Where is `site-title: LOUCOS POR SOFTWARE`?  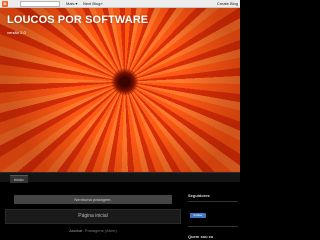
site-title: LOUCOS POR SOFTWARE is located at coordinates (77, 20).